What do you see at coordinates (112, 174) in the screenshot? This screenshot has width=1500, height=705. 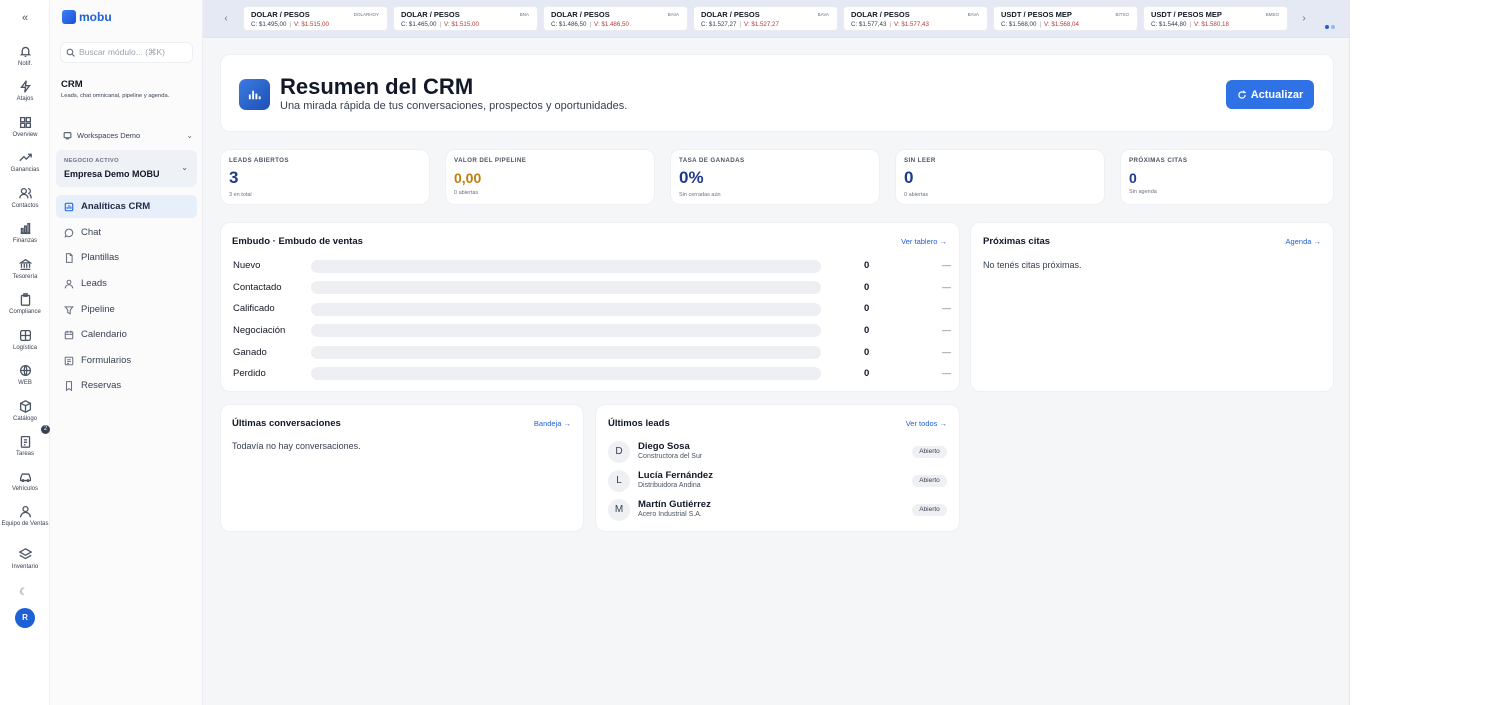 I see `business-name: Empresa Demo MOBU` at bounding box center [112, 174].